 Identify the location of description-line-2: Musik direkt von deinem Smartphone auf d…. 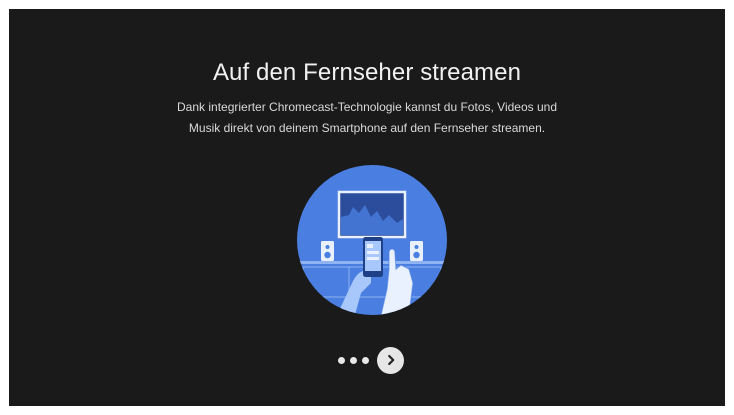
(367, 128).